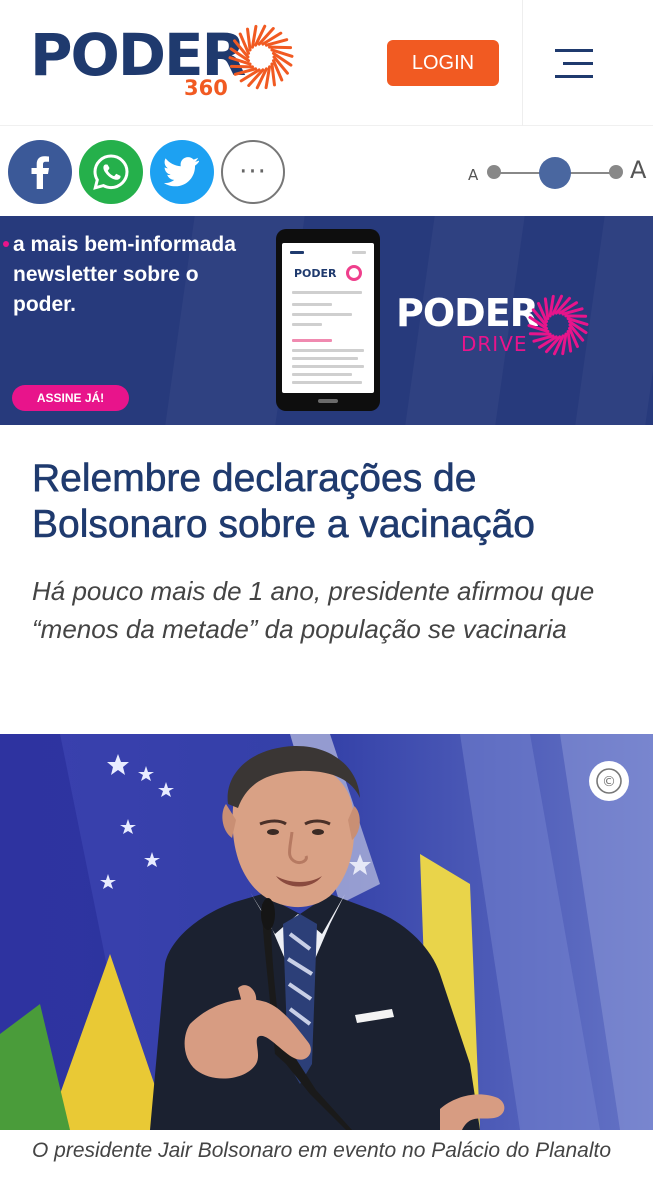 The height and width of the screenshot is (1200, 653). What do you see at coordinates (443, 63) in the screenshot?
I see `login-button: LOGIN` at bounding box center [443, 63].